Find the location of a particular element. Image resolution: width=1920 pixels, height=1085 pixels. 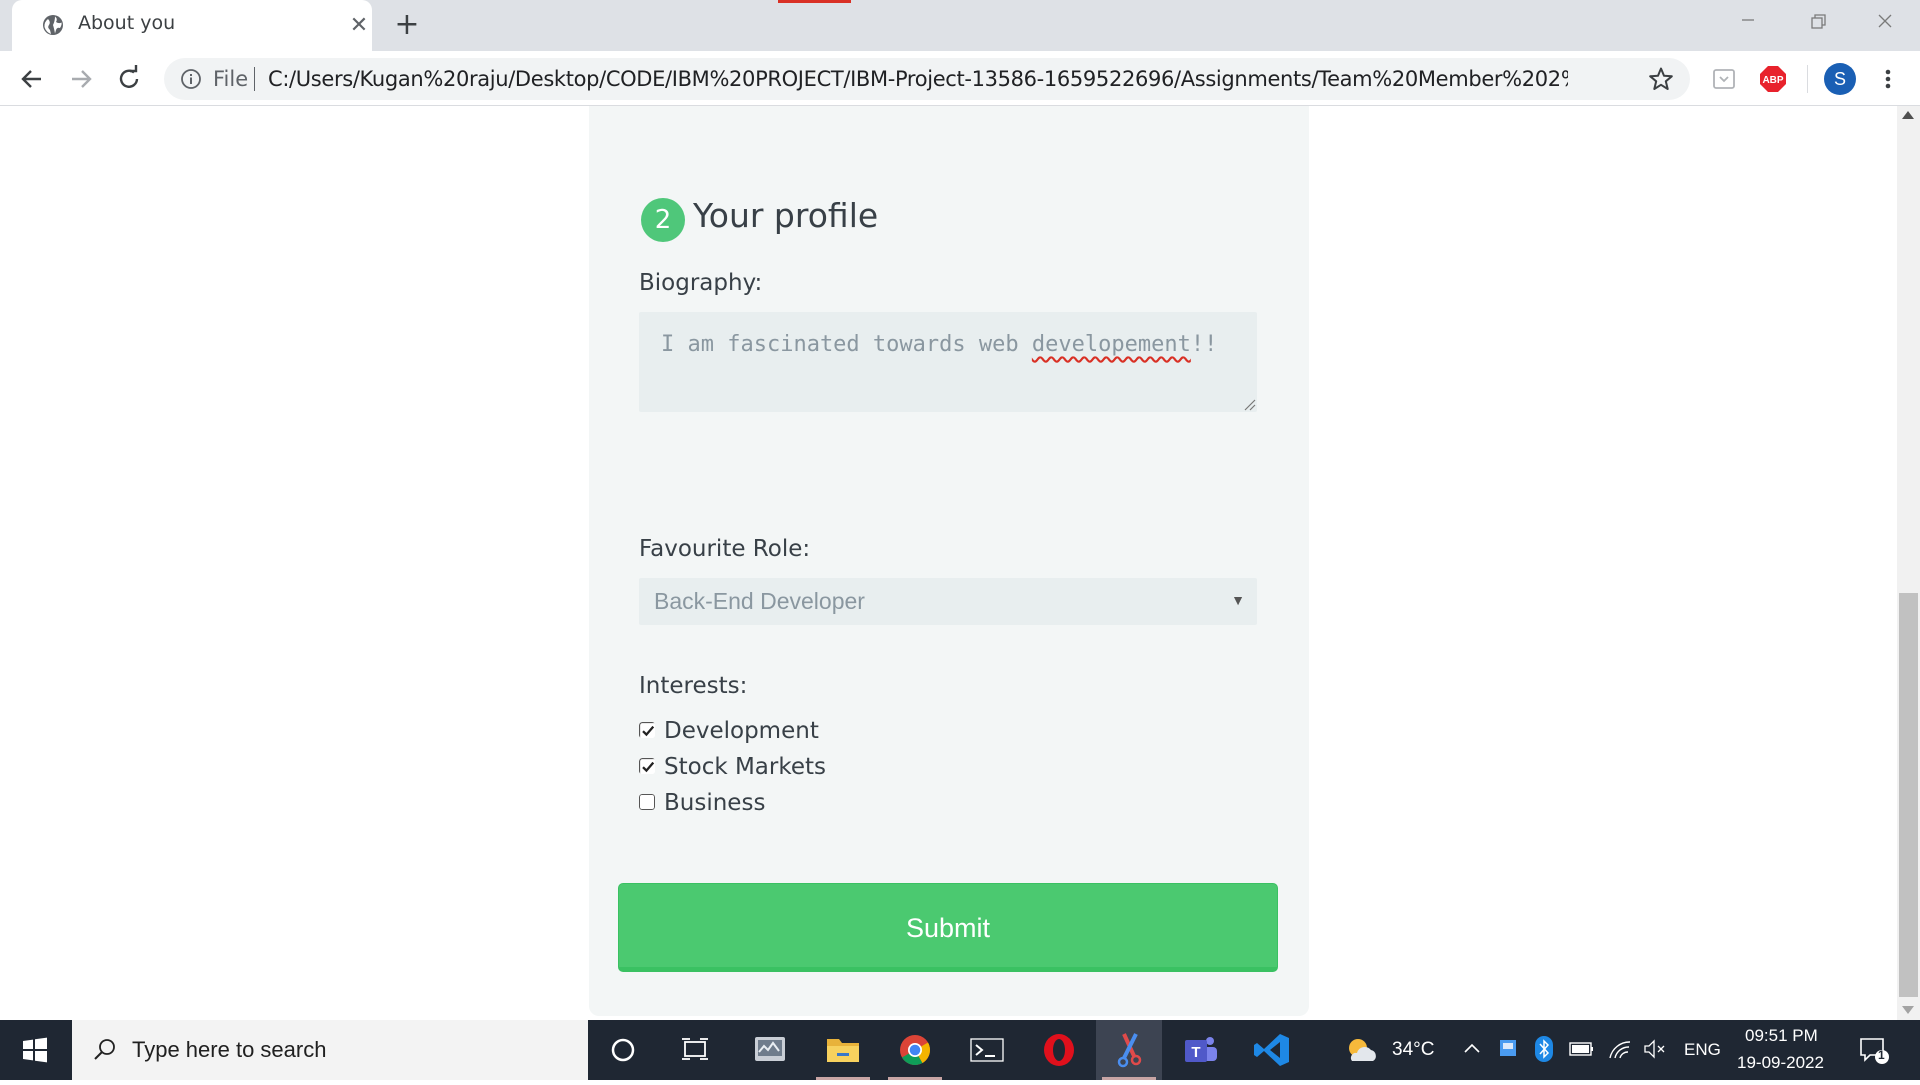

terminal-icon is located at coordinates (987, 1050).